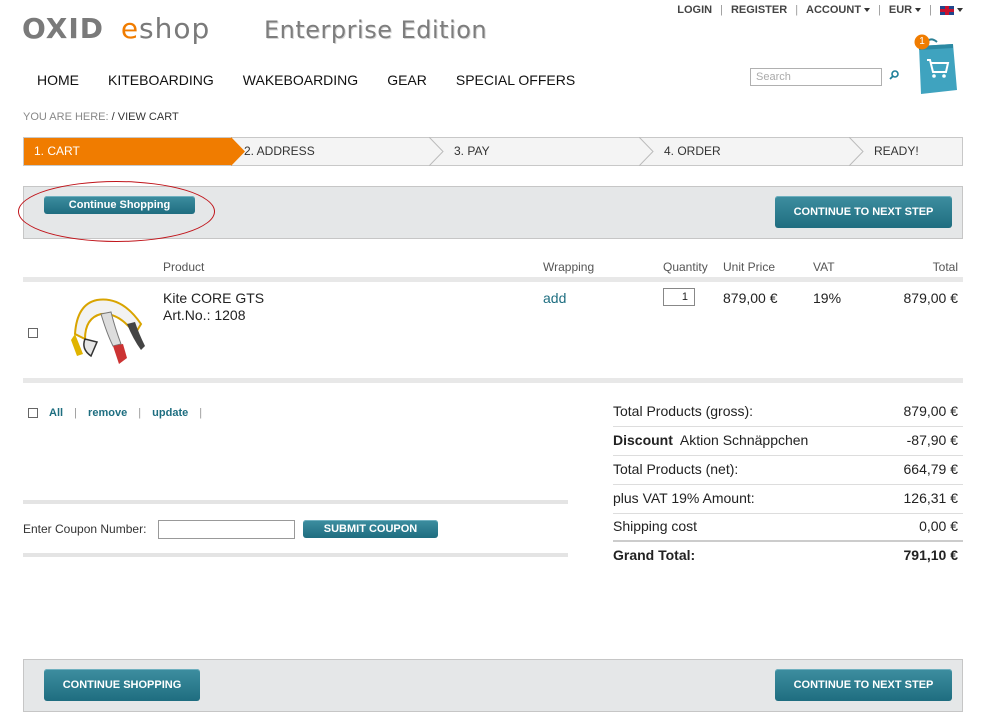 This screenshot has height=727, width=981. I want to click on product-name: Kite CORE GTS, so click(213, 298).